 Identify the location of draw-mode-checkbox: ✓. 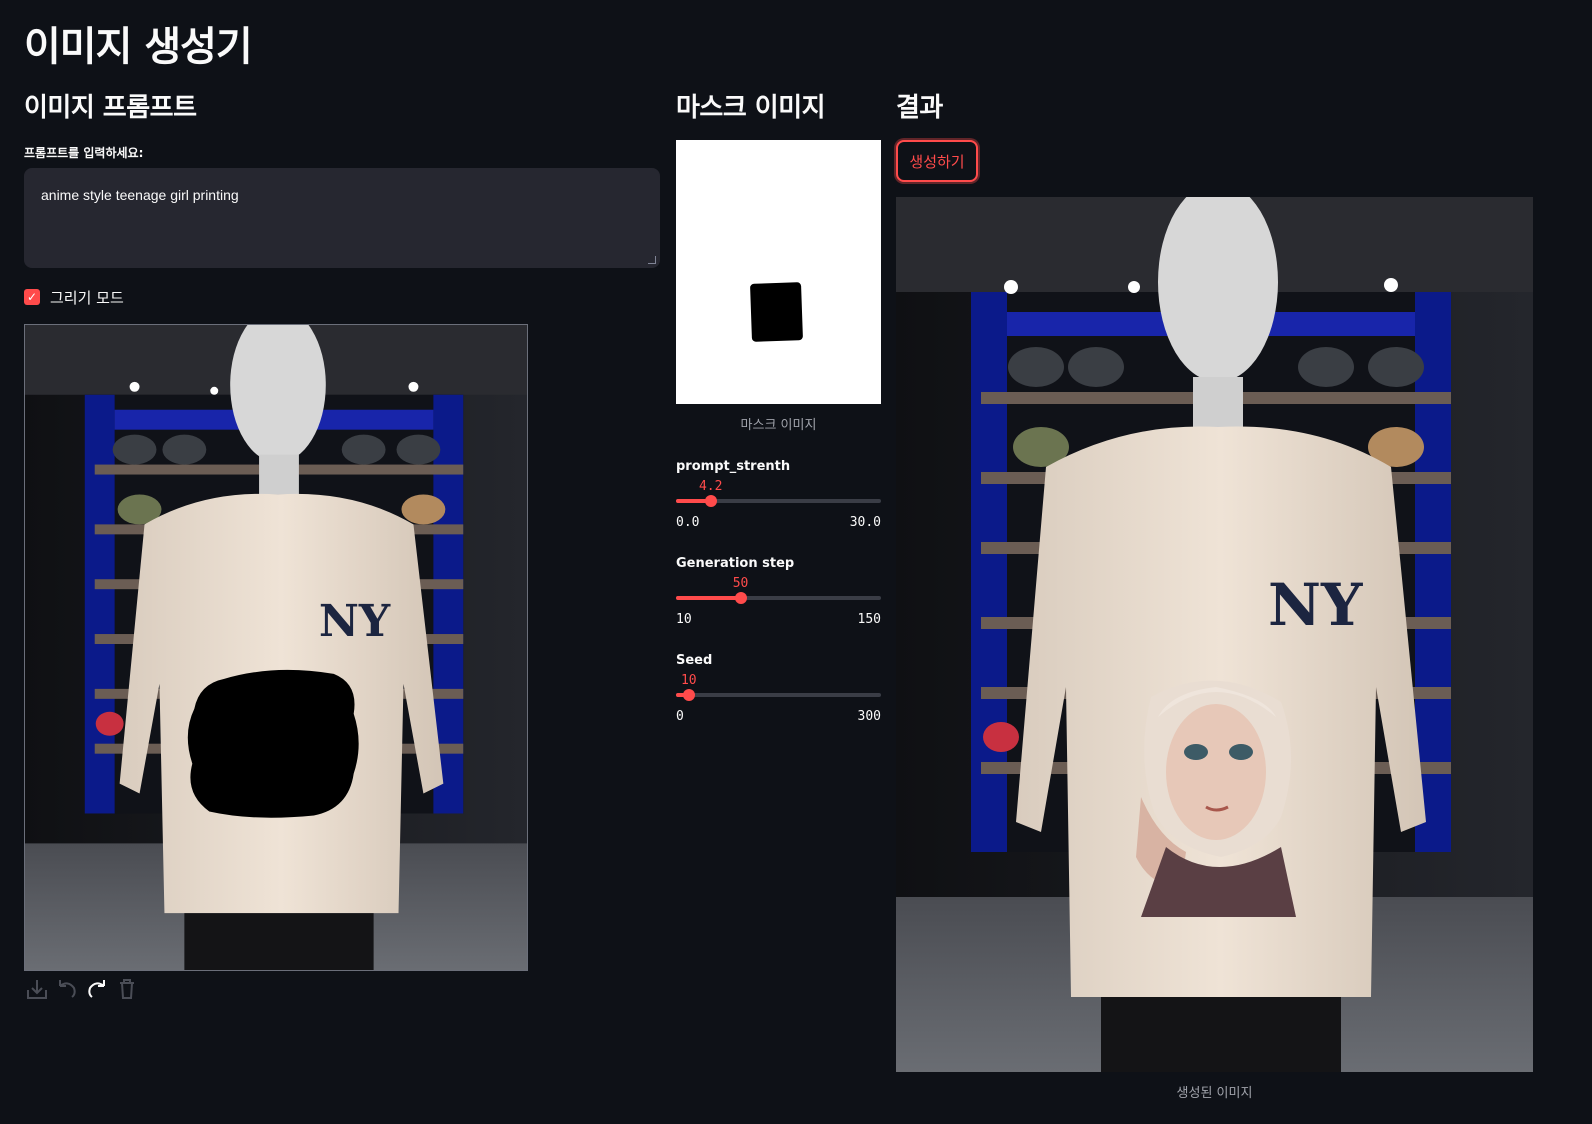
(32, 297).